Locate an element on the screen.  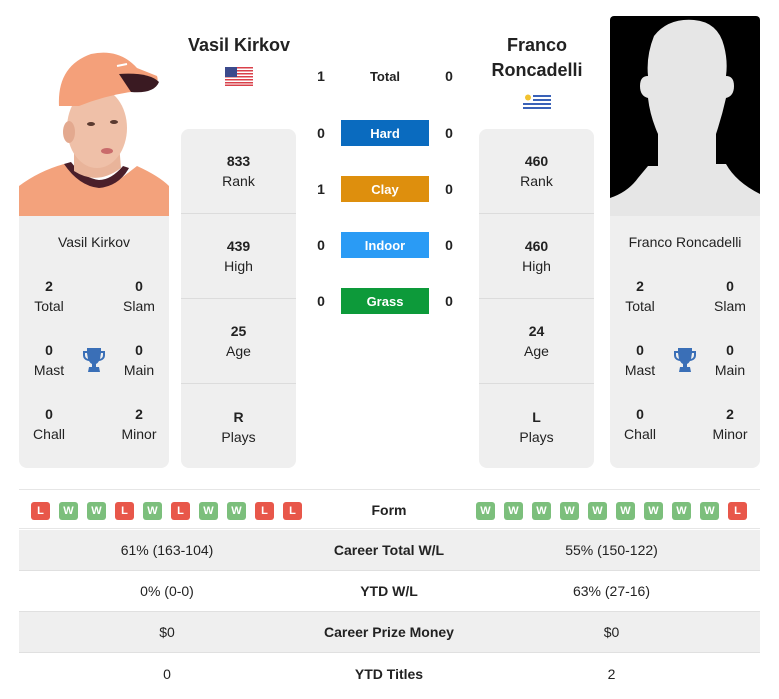
player-right-stats: 460 Rank 460 High 24 Age L Plays is located at coordinates (536, 298).